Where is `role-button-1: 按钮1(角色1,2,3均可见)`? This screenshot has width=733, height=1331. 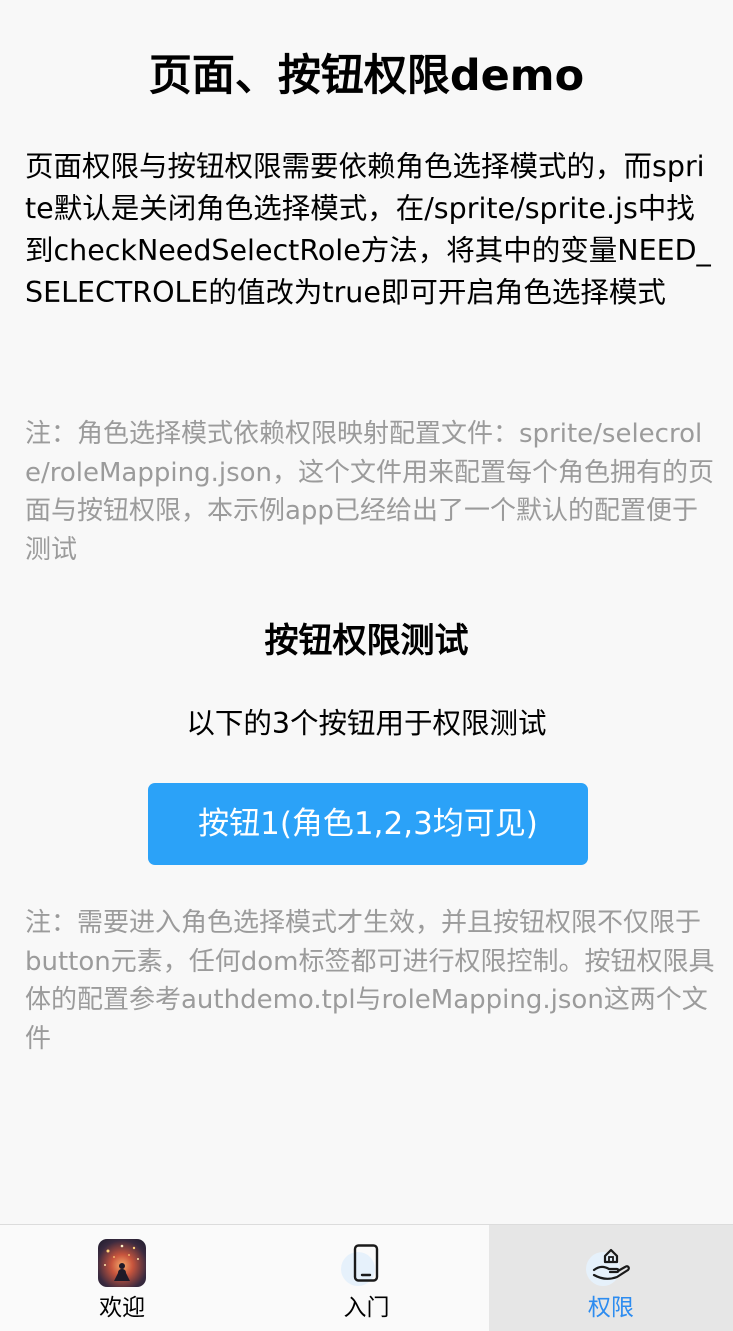 role-button-1: 按钮1(角色1,2,3均可见) is located at coordinates (368, 824).